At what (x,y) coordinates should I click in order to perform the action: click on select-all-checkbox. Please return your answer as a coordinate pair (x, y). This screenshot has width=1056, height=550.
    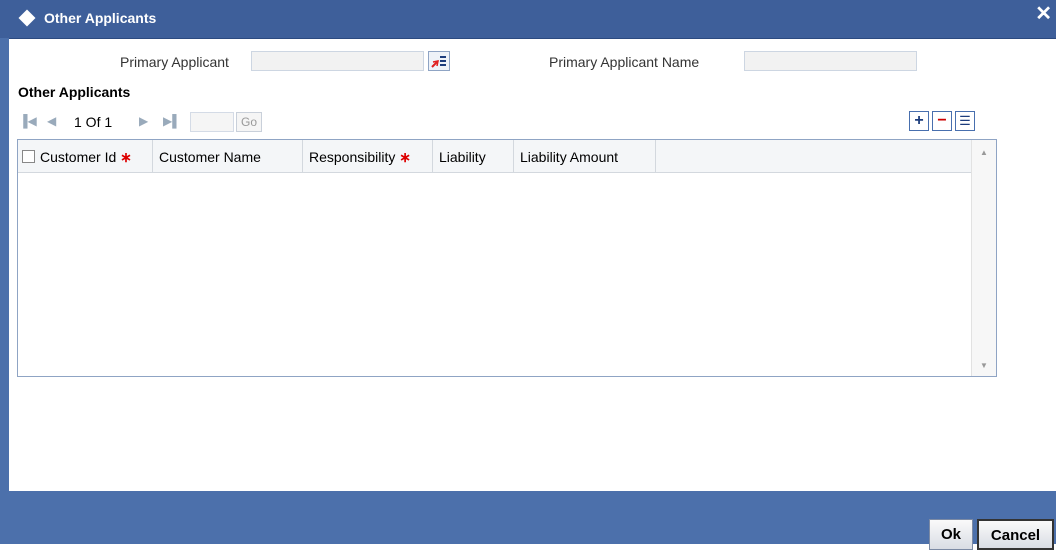
    Looking at the image, I should click on (28, 156).